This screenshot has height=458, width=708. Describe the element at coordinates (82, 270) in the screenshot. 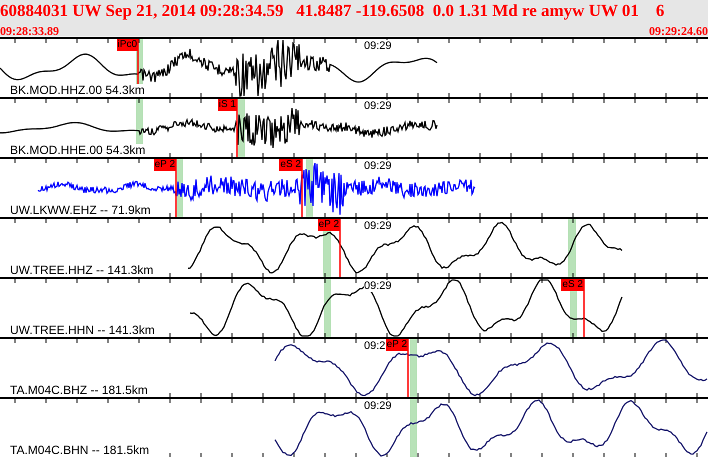

I see `station-label: UW.TREE.HHZ -- 141.3km` at that location.